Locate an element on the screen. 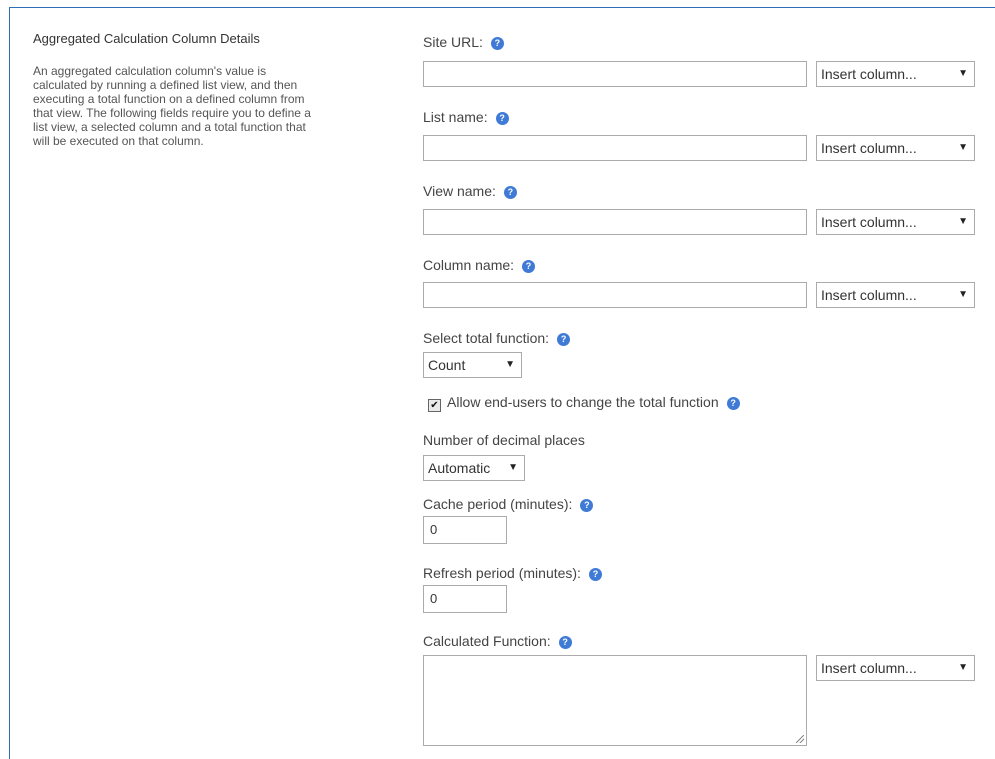 This screenshot has width=995, height=759. site-url-insert-column-dropdown: Insert column... ▼ is located at coordinates (895, 74).